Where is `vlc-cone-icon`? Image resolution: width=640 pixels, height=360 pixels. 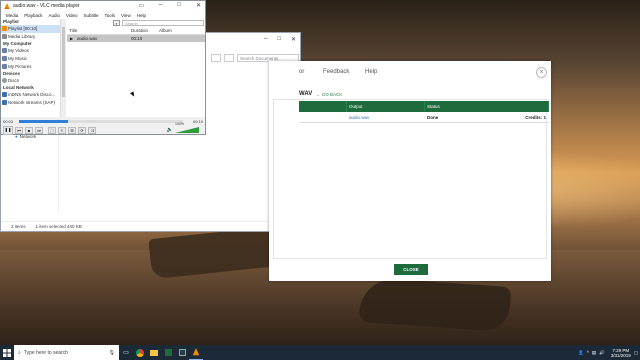 vlc-cone-icon is located at coordinates (196, 352).